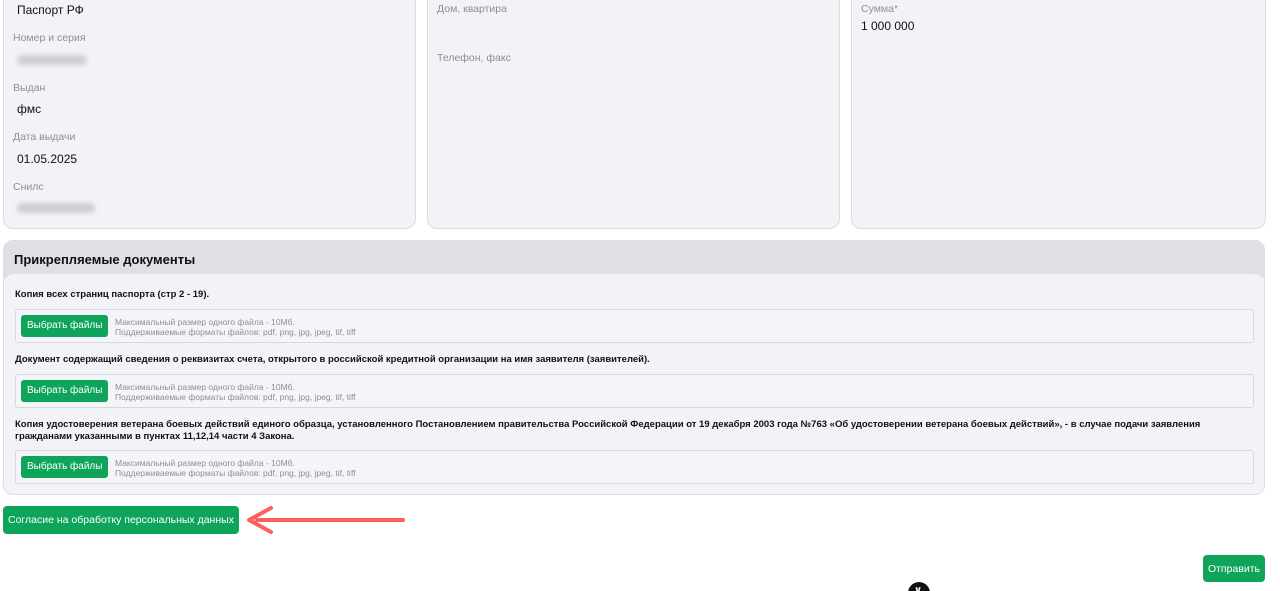 The image size is (1280, 591). What do you see at coordinates (919, 586) in the screenshot?
I see `scroll-down-icon: ∨` at bounding box center [919, 586].